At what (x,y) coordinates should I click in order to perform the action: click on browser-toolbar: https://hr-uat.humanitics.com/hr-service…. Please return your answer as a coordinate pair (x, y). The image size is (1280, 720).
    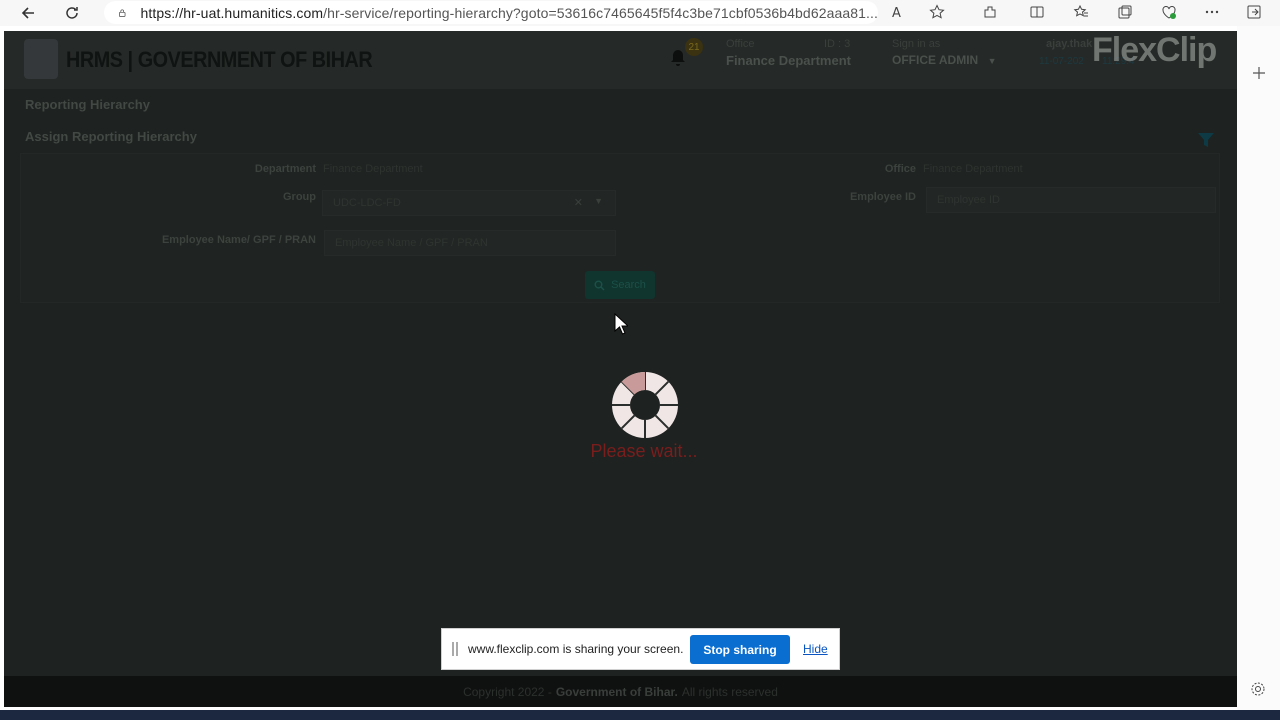
    Looking at the image, I should click on (640, 13).